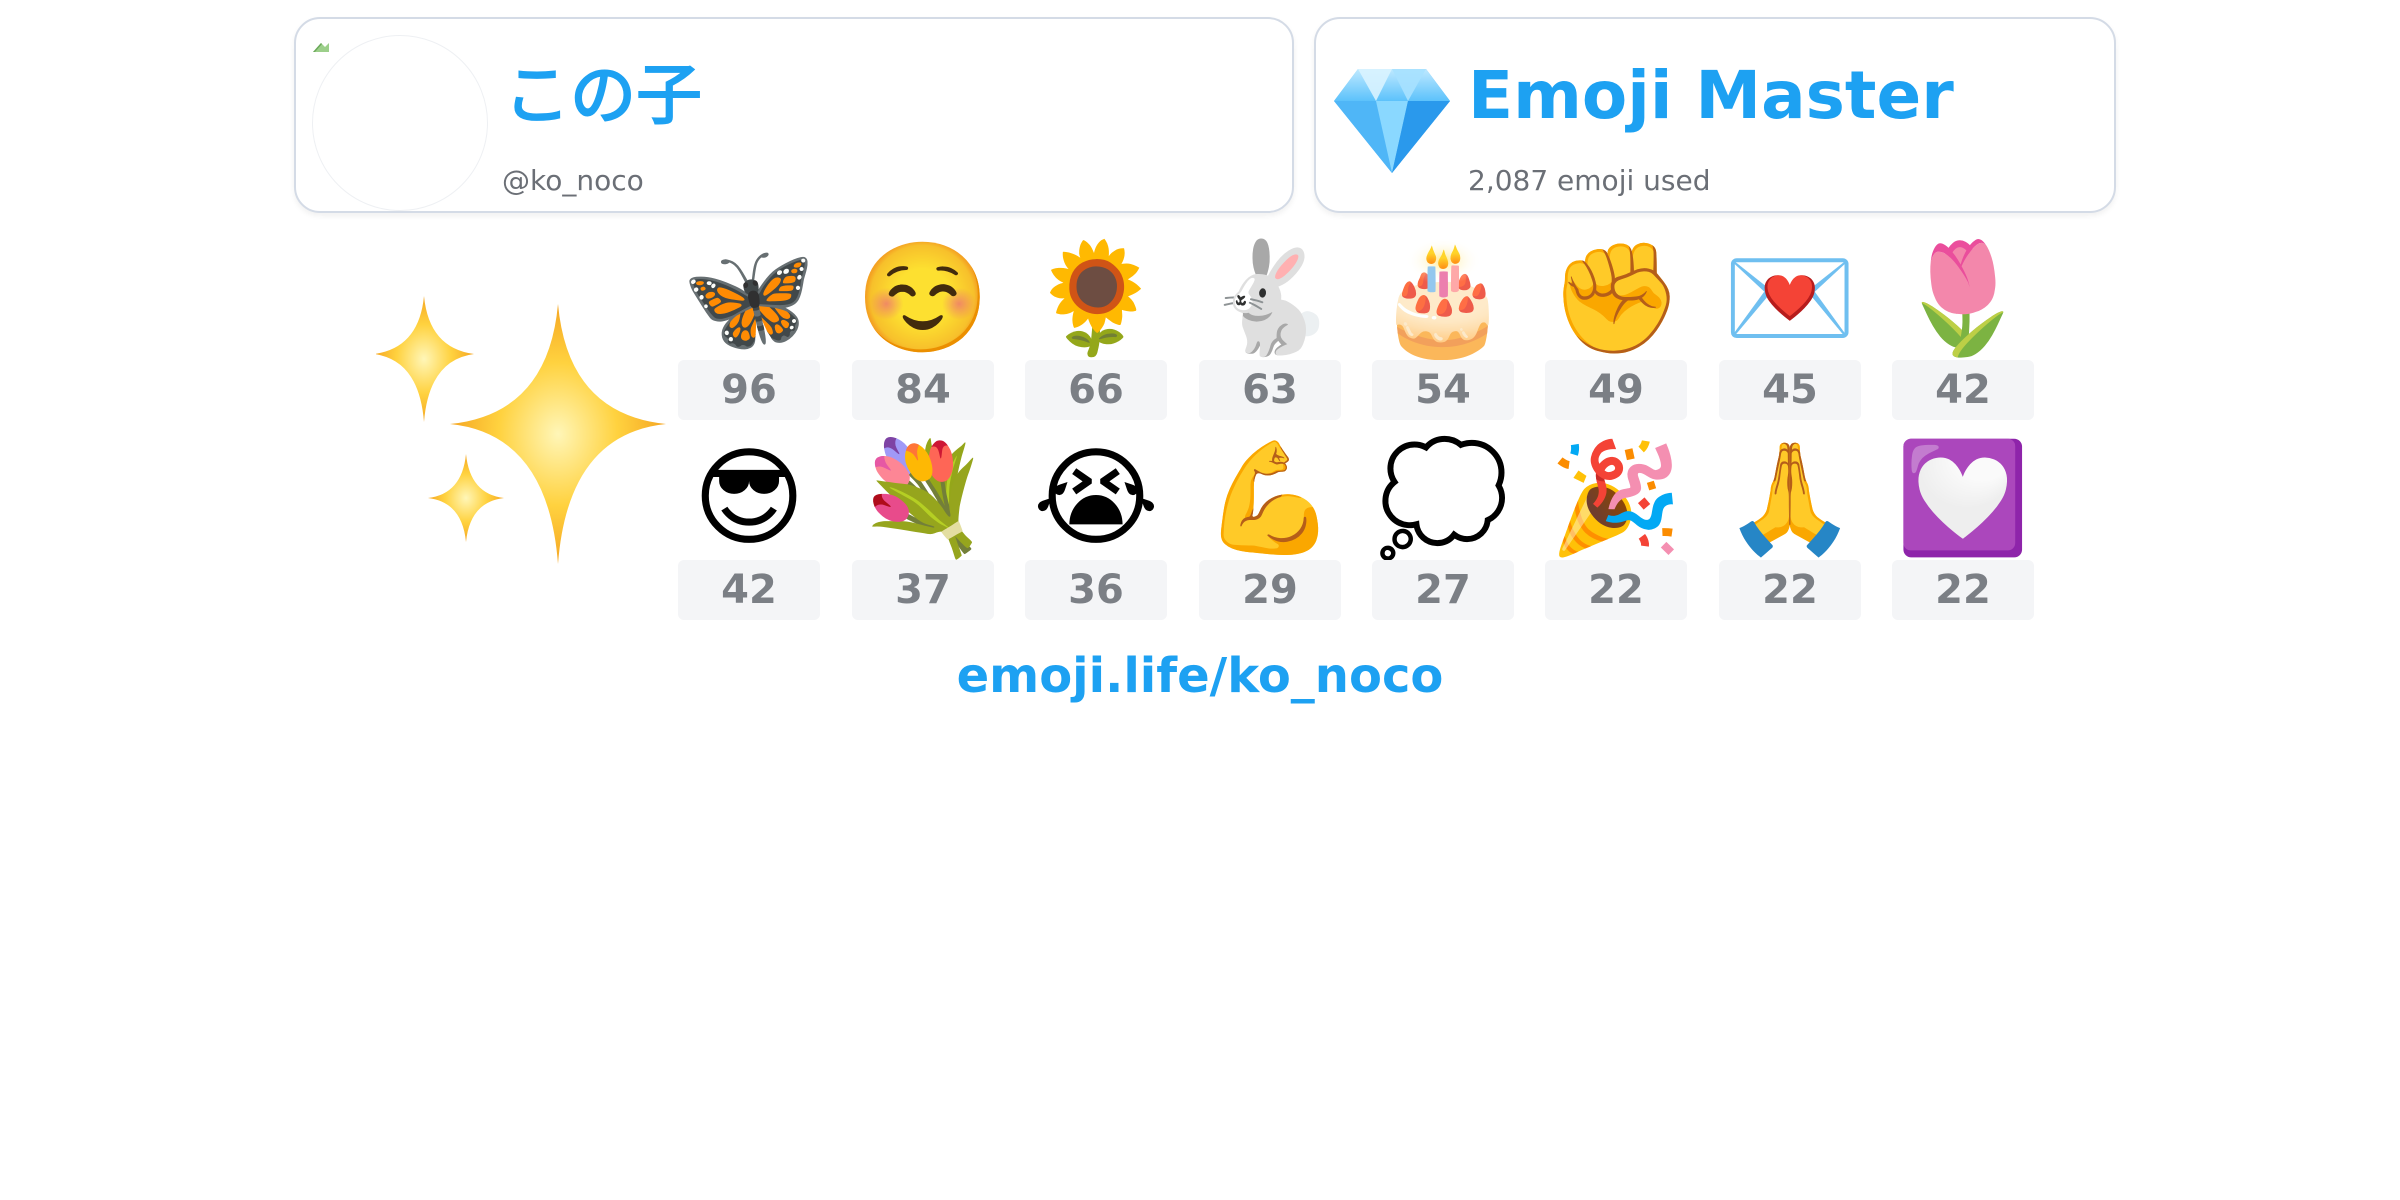 Image resolution: width=2400 pixels, height=1200 pixels. What do you see at coordinates (794, 115) in the screenshot?
I see `profile-card: この子 @ko_noco` at bounding box center [794, 115].